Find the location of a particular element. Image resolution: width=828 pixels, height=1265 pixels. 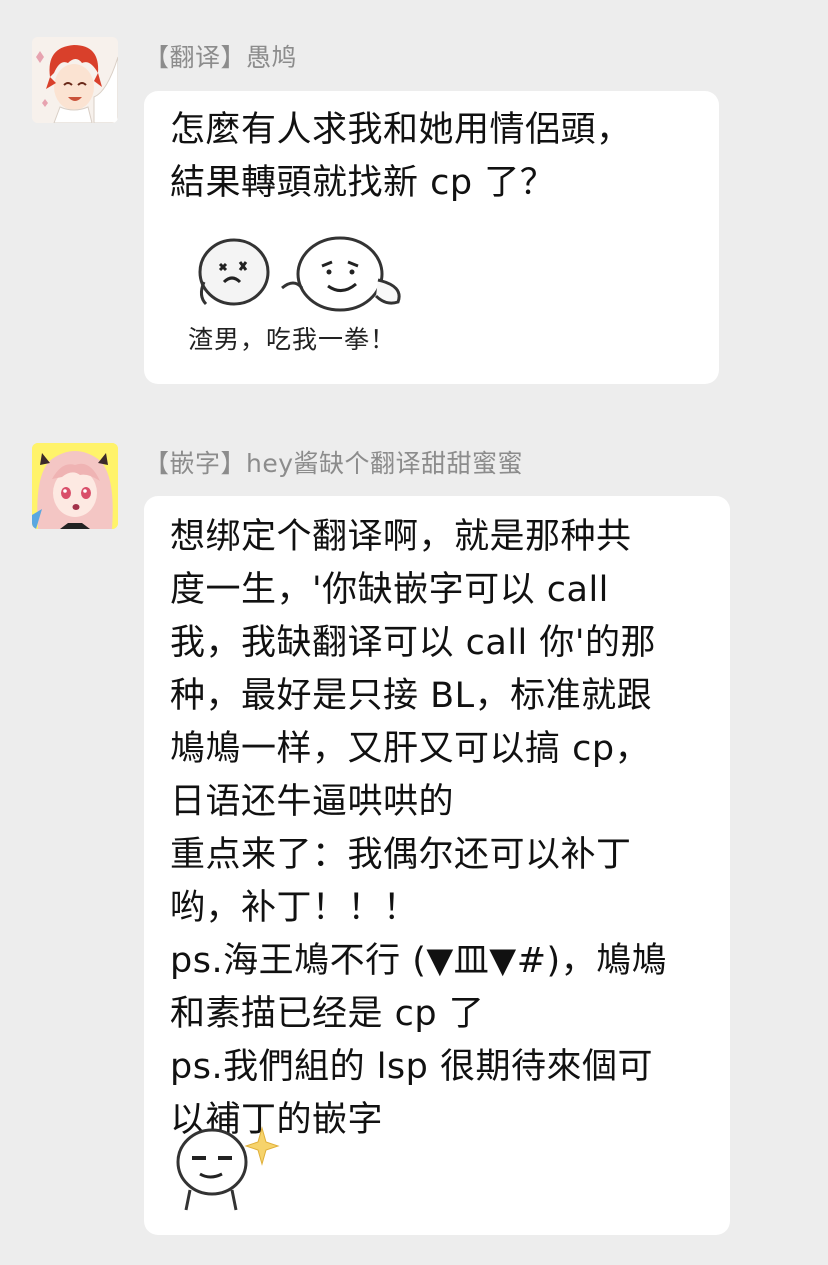

sticker-smirk-face-image is located at coordinates (228, 1168).